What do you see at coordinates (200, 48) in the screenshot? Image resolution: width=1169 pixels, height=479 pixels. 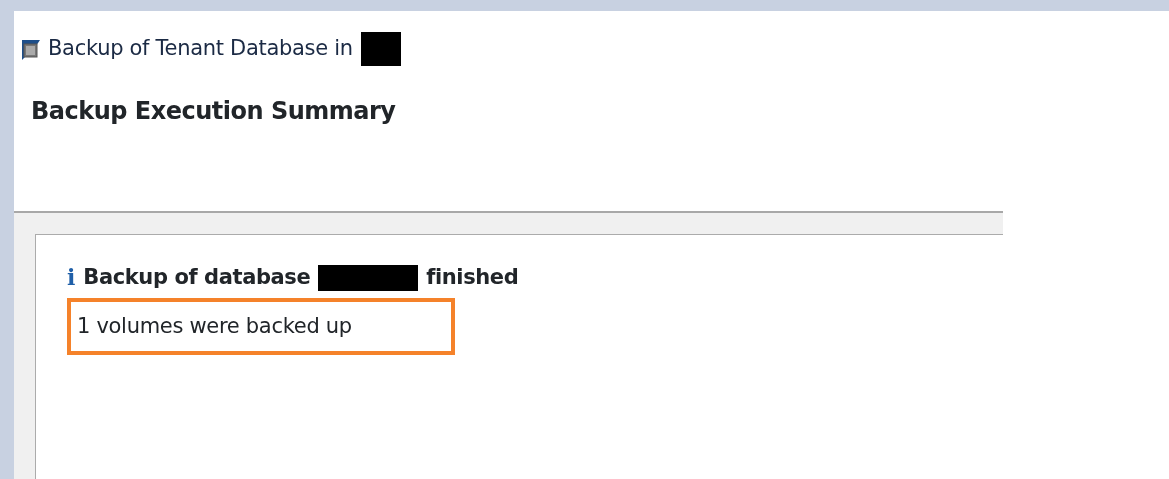 I see `window-title: Backup of Tenant Database in` at bounding box center [200, 48].